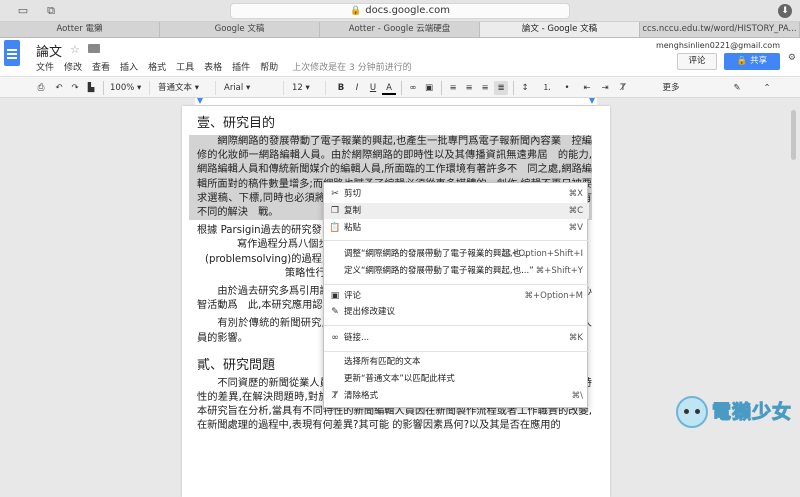  I want to click on browser-toolbar: ▭ ⧉ 🔒 docs.google.com ⬇, so click(400, 11).